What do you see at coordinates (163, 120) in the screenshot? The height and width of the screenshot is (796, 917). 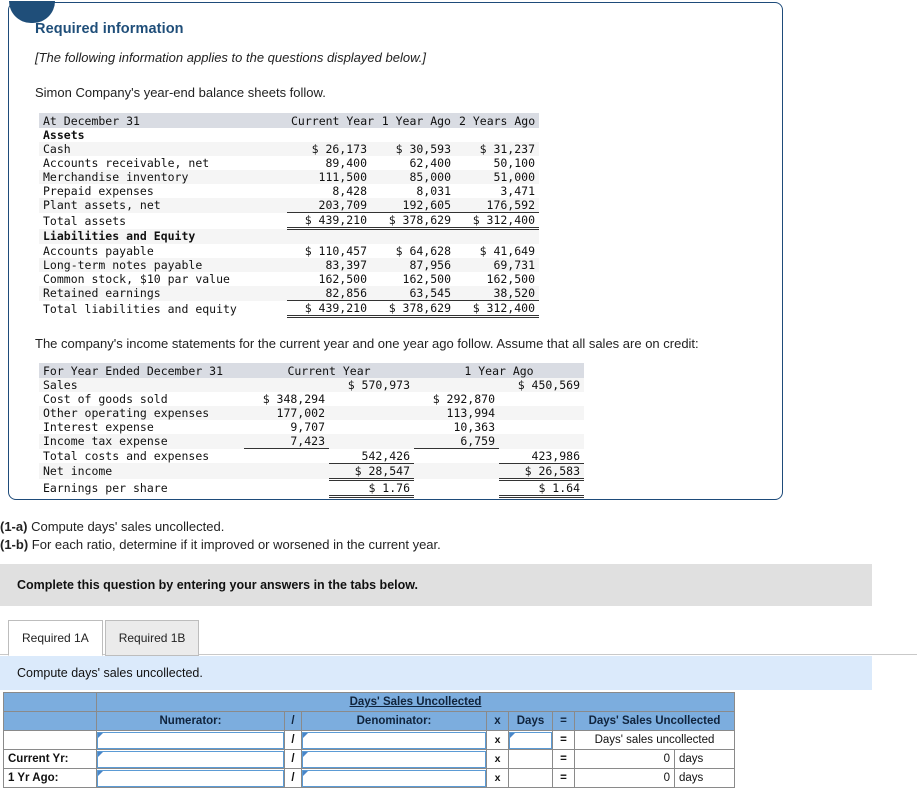 I see `bs-col-label: At December 31` at bounding box center [163, 120].